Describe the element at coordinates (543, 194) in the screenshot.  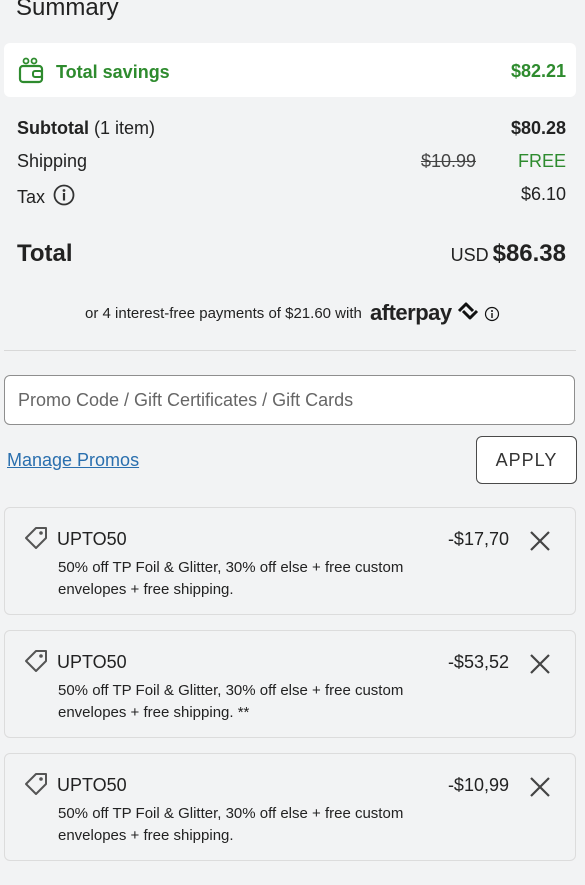
I see `tax-value: $6.10` at that location.